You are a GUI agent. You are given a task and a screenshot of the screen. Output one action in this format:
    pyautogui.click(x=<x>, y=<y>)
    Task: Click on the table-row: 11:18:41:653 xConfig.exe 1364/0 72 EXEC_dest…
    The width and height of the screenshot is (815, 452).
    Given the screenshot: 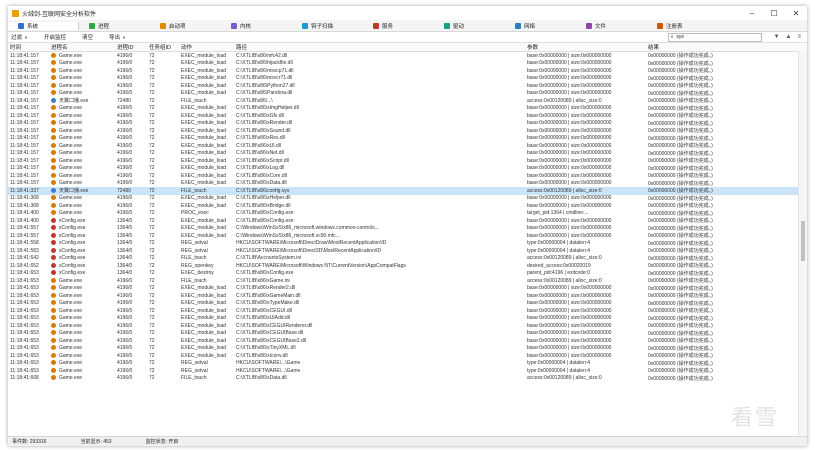 What is the action you would take?
    pyautogui.click(x=407, y=274)
    